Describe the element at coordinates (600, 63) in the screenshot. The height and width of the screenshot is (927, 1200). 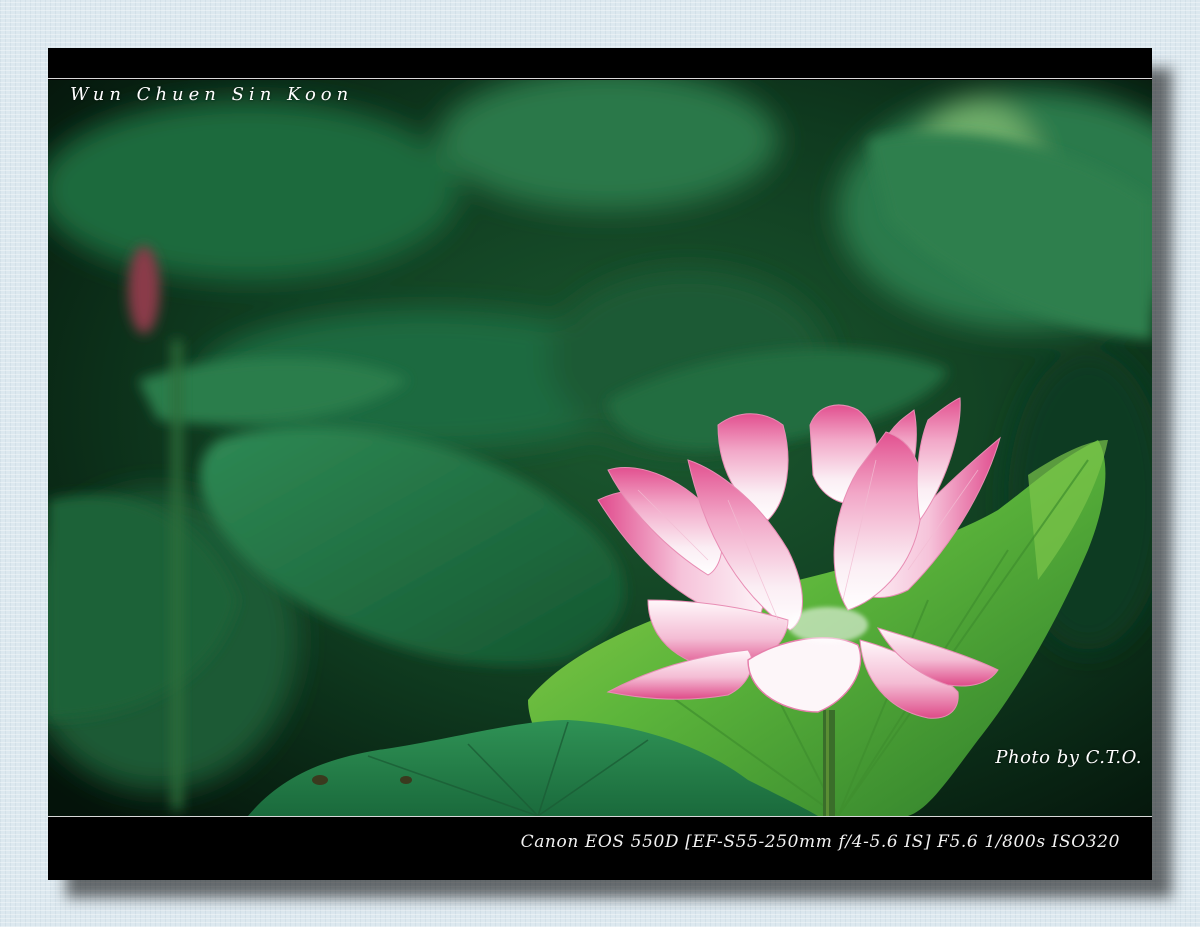
I see `top-frame-bar` at that location.